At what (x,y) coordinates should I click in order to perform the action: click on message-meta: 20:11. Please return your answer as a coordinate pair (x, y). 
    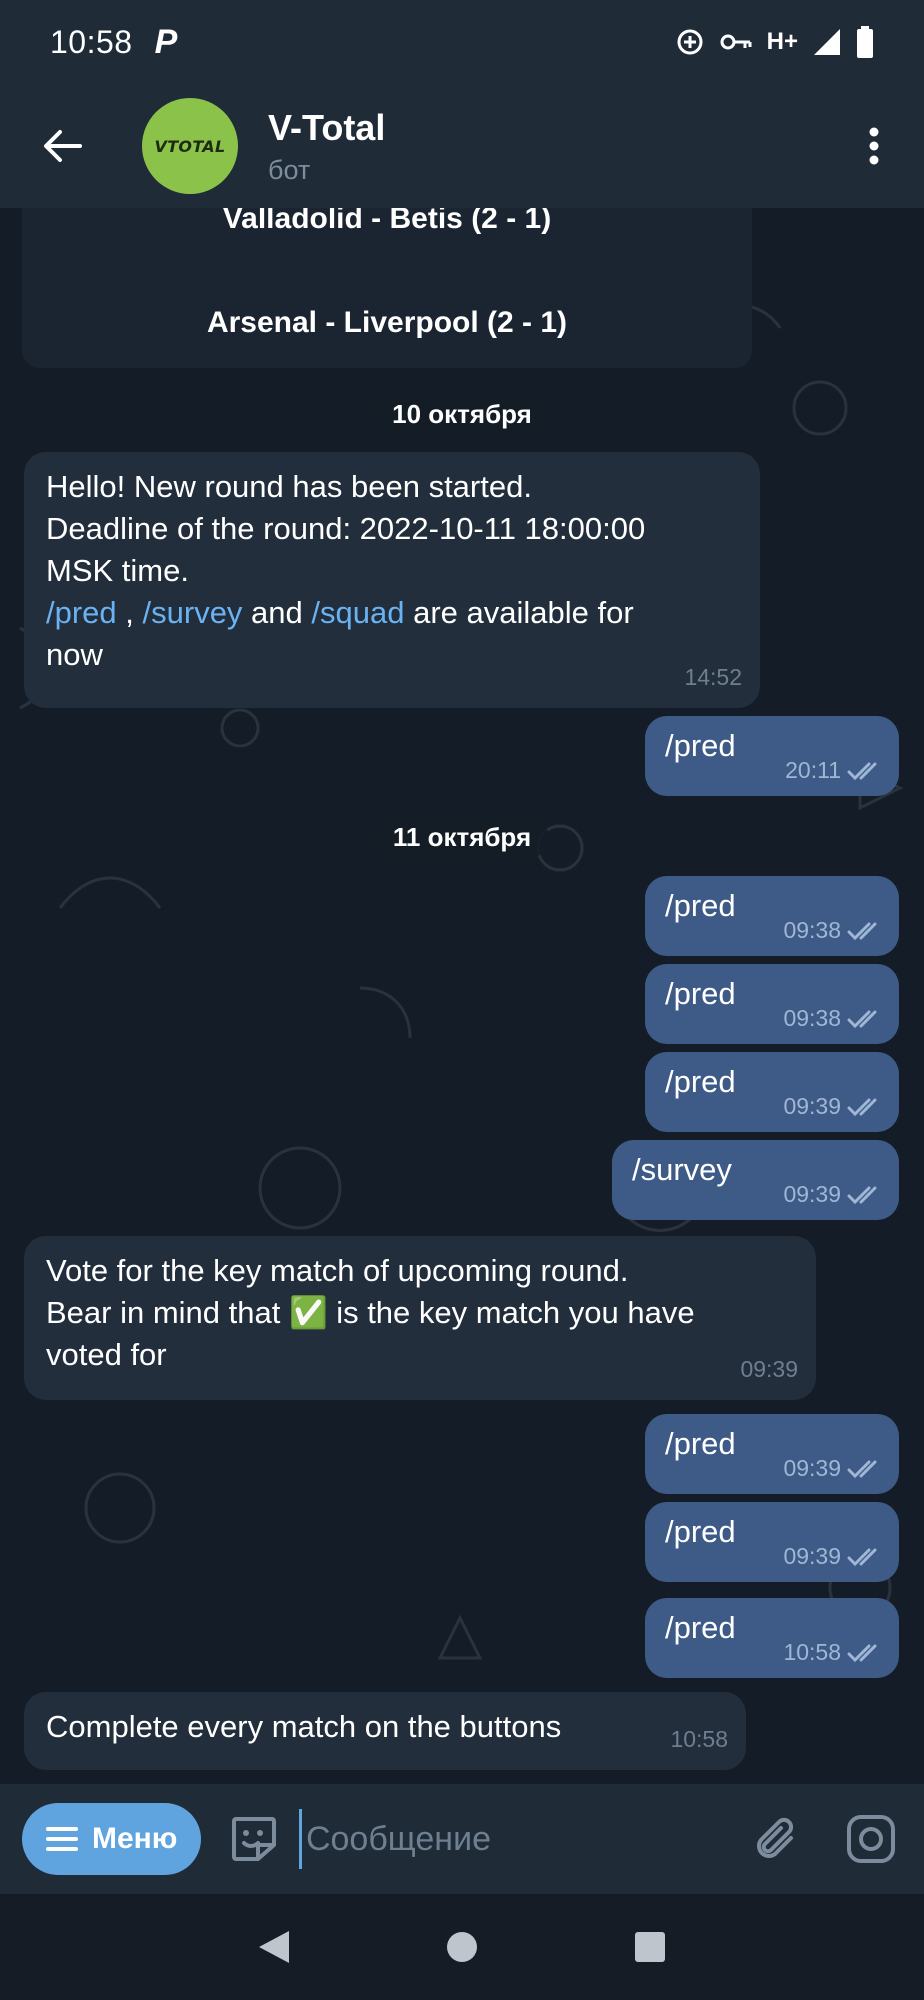
    Looking at the image, I should click on (834, 770).